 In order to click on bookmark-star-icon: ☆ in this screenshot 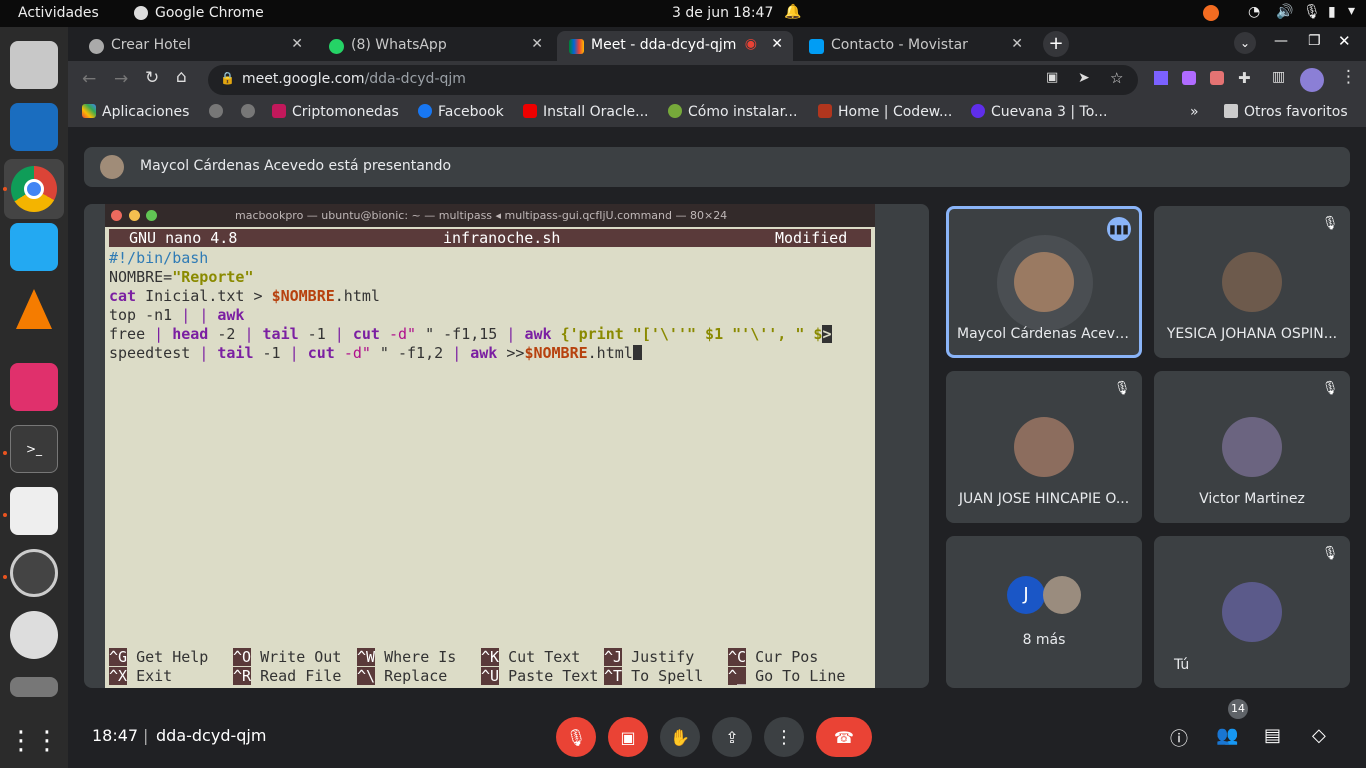, I will do `click(1116, 78)`.